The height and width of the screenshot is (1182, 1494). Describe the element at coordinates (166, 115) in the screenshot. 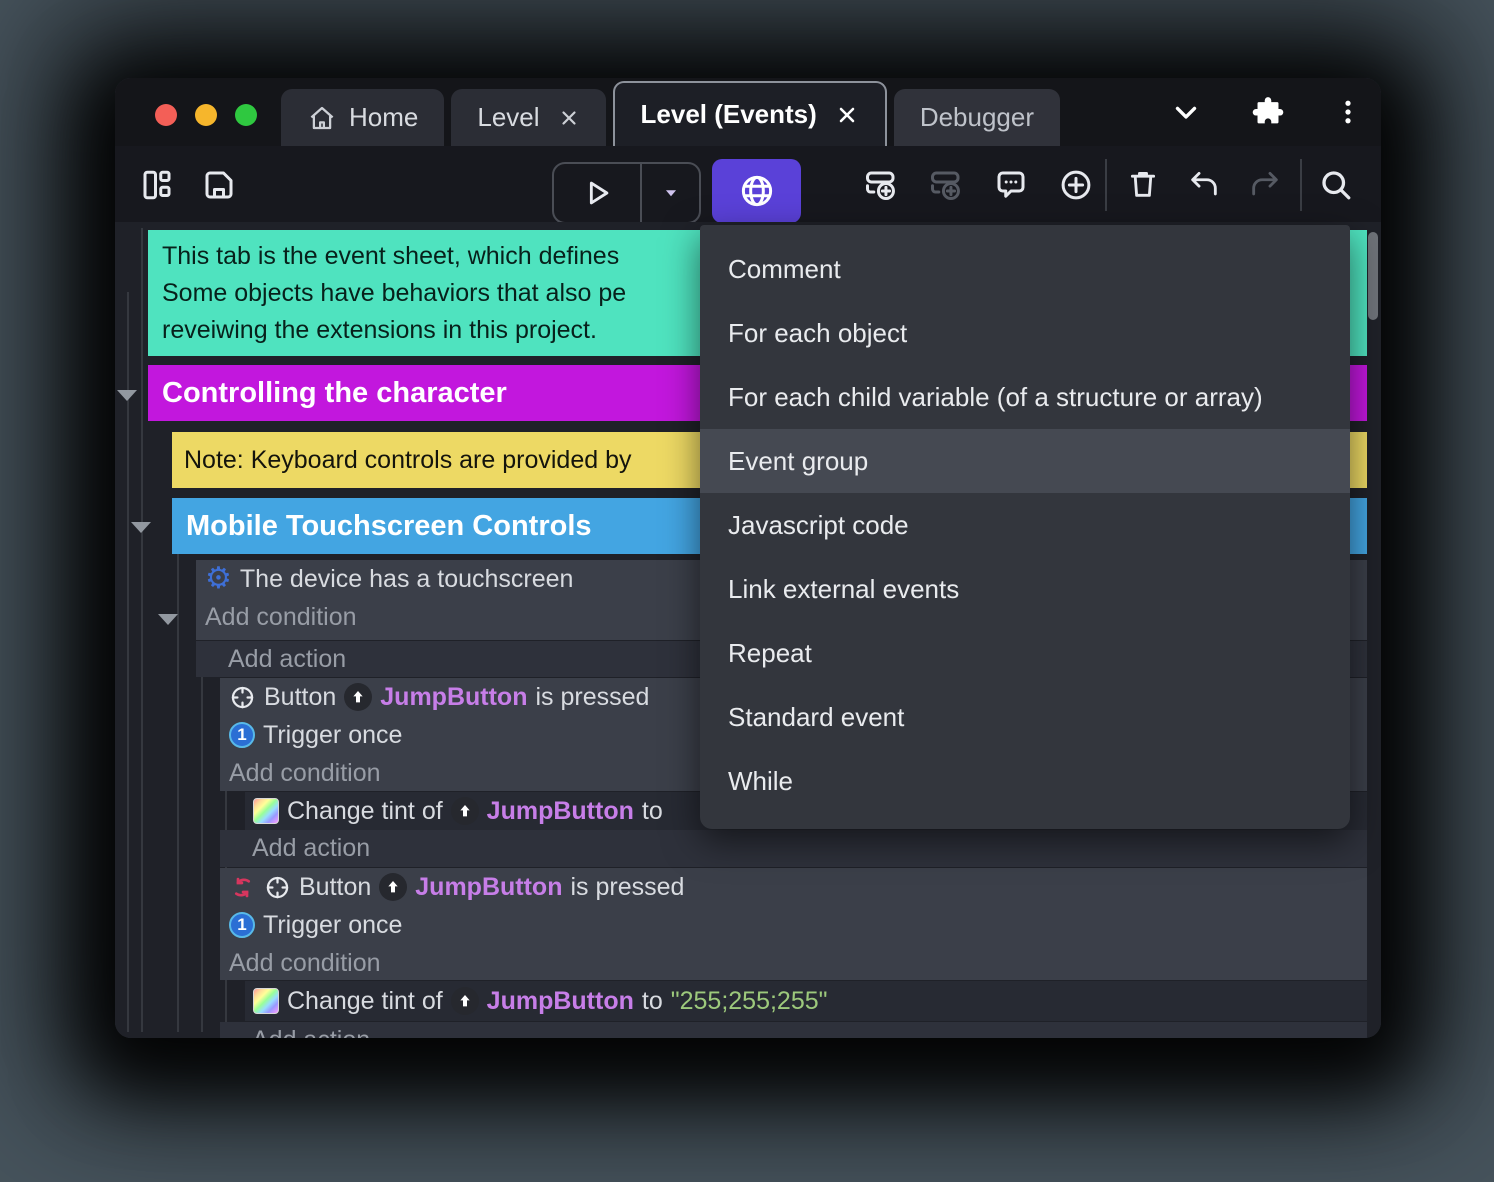

I see `close-window-button` at that location.